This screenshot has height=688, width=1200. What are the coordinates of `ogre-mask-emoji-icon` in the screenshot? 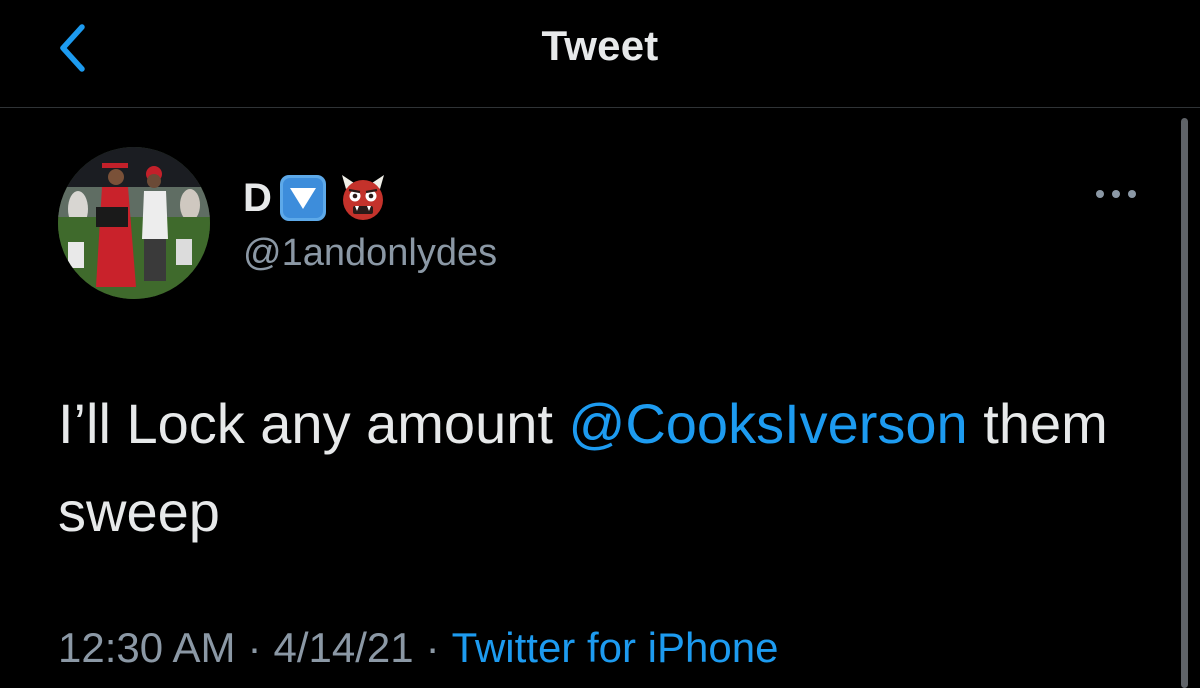 It's located at (362, 197).